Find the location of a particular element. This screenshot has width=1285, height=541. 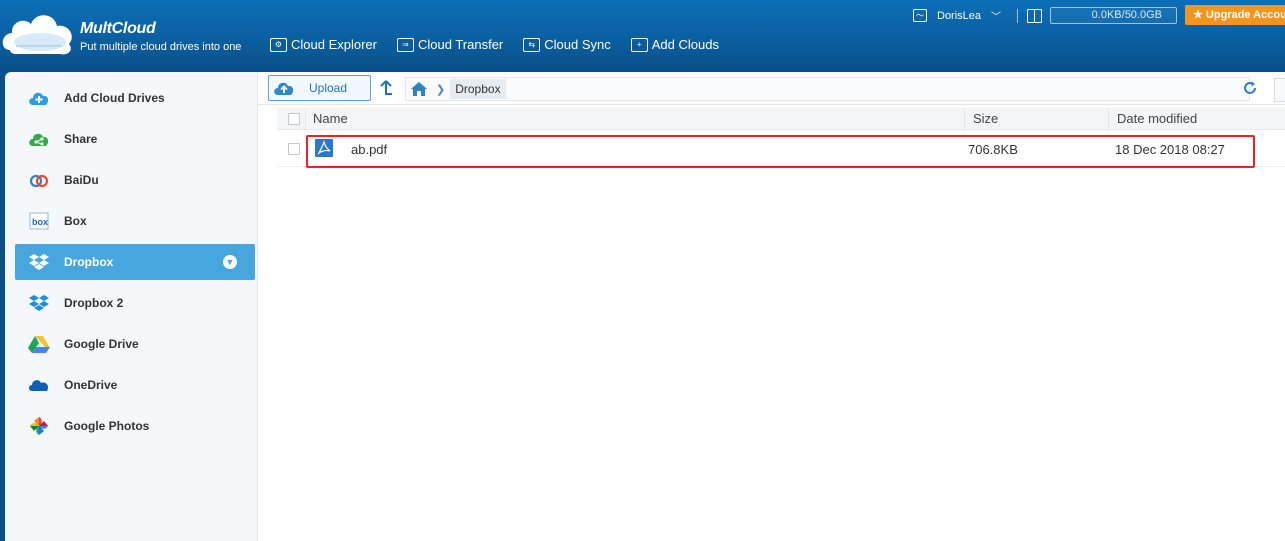

box-icon: box is located at coordinates (39, 221).